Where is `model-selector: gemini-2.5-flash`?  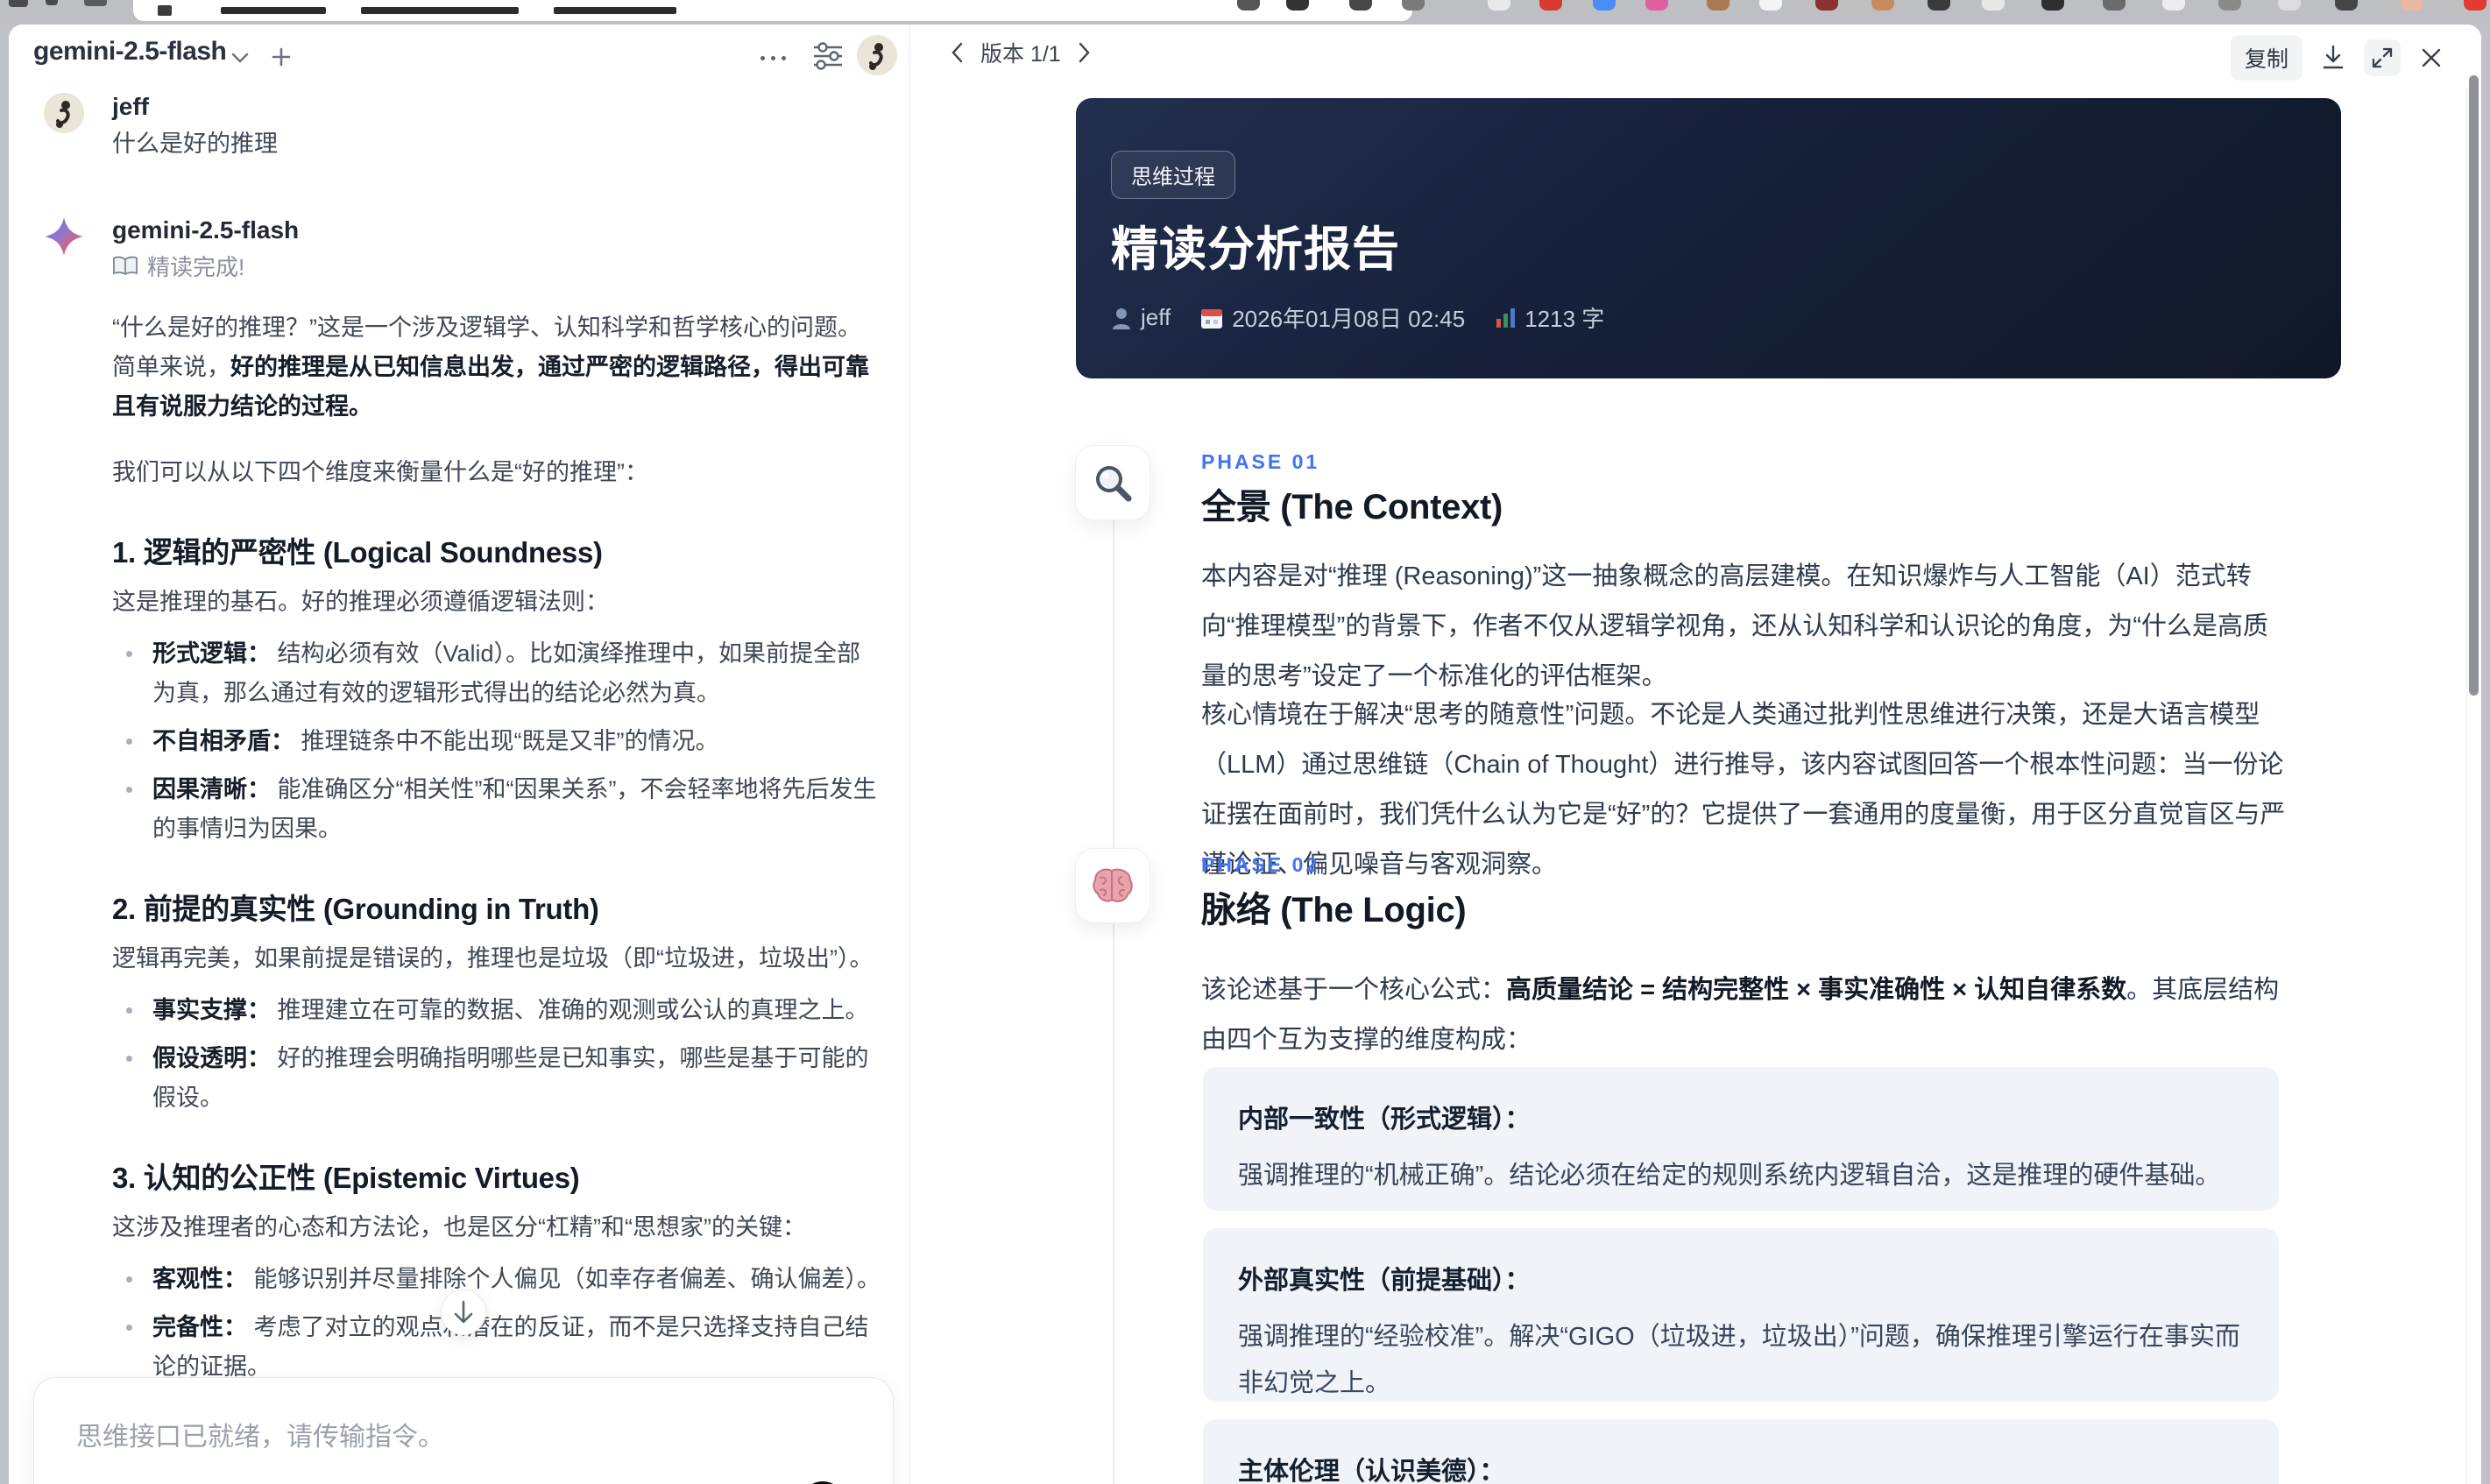 model-selector: gemini-2.5-flash is located at coordinates (130, 52).